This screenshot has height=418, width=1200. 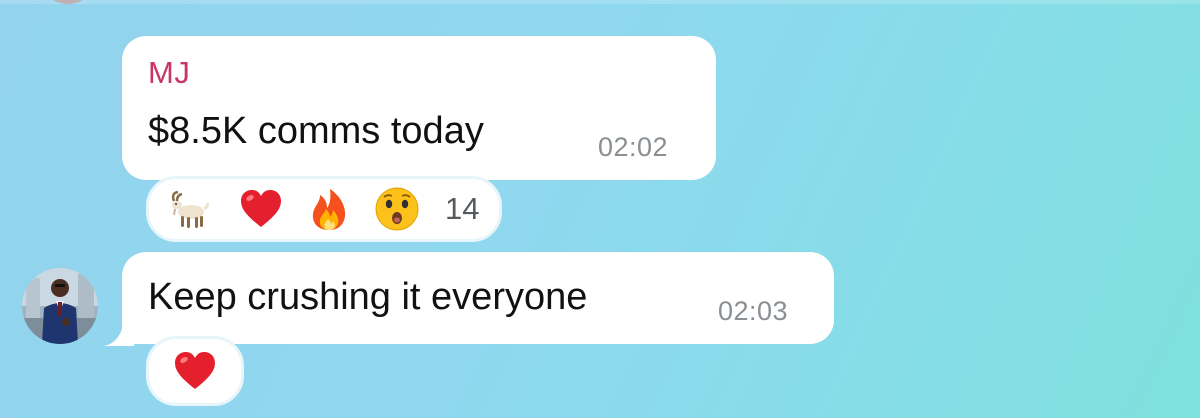 I want to click on avatar, so click(x=60, y=306).